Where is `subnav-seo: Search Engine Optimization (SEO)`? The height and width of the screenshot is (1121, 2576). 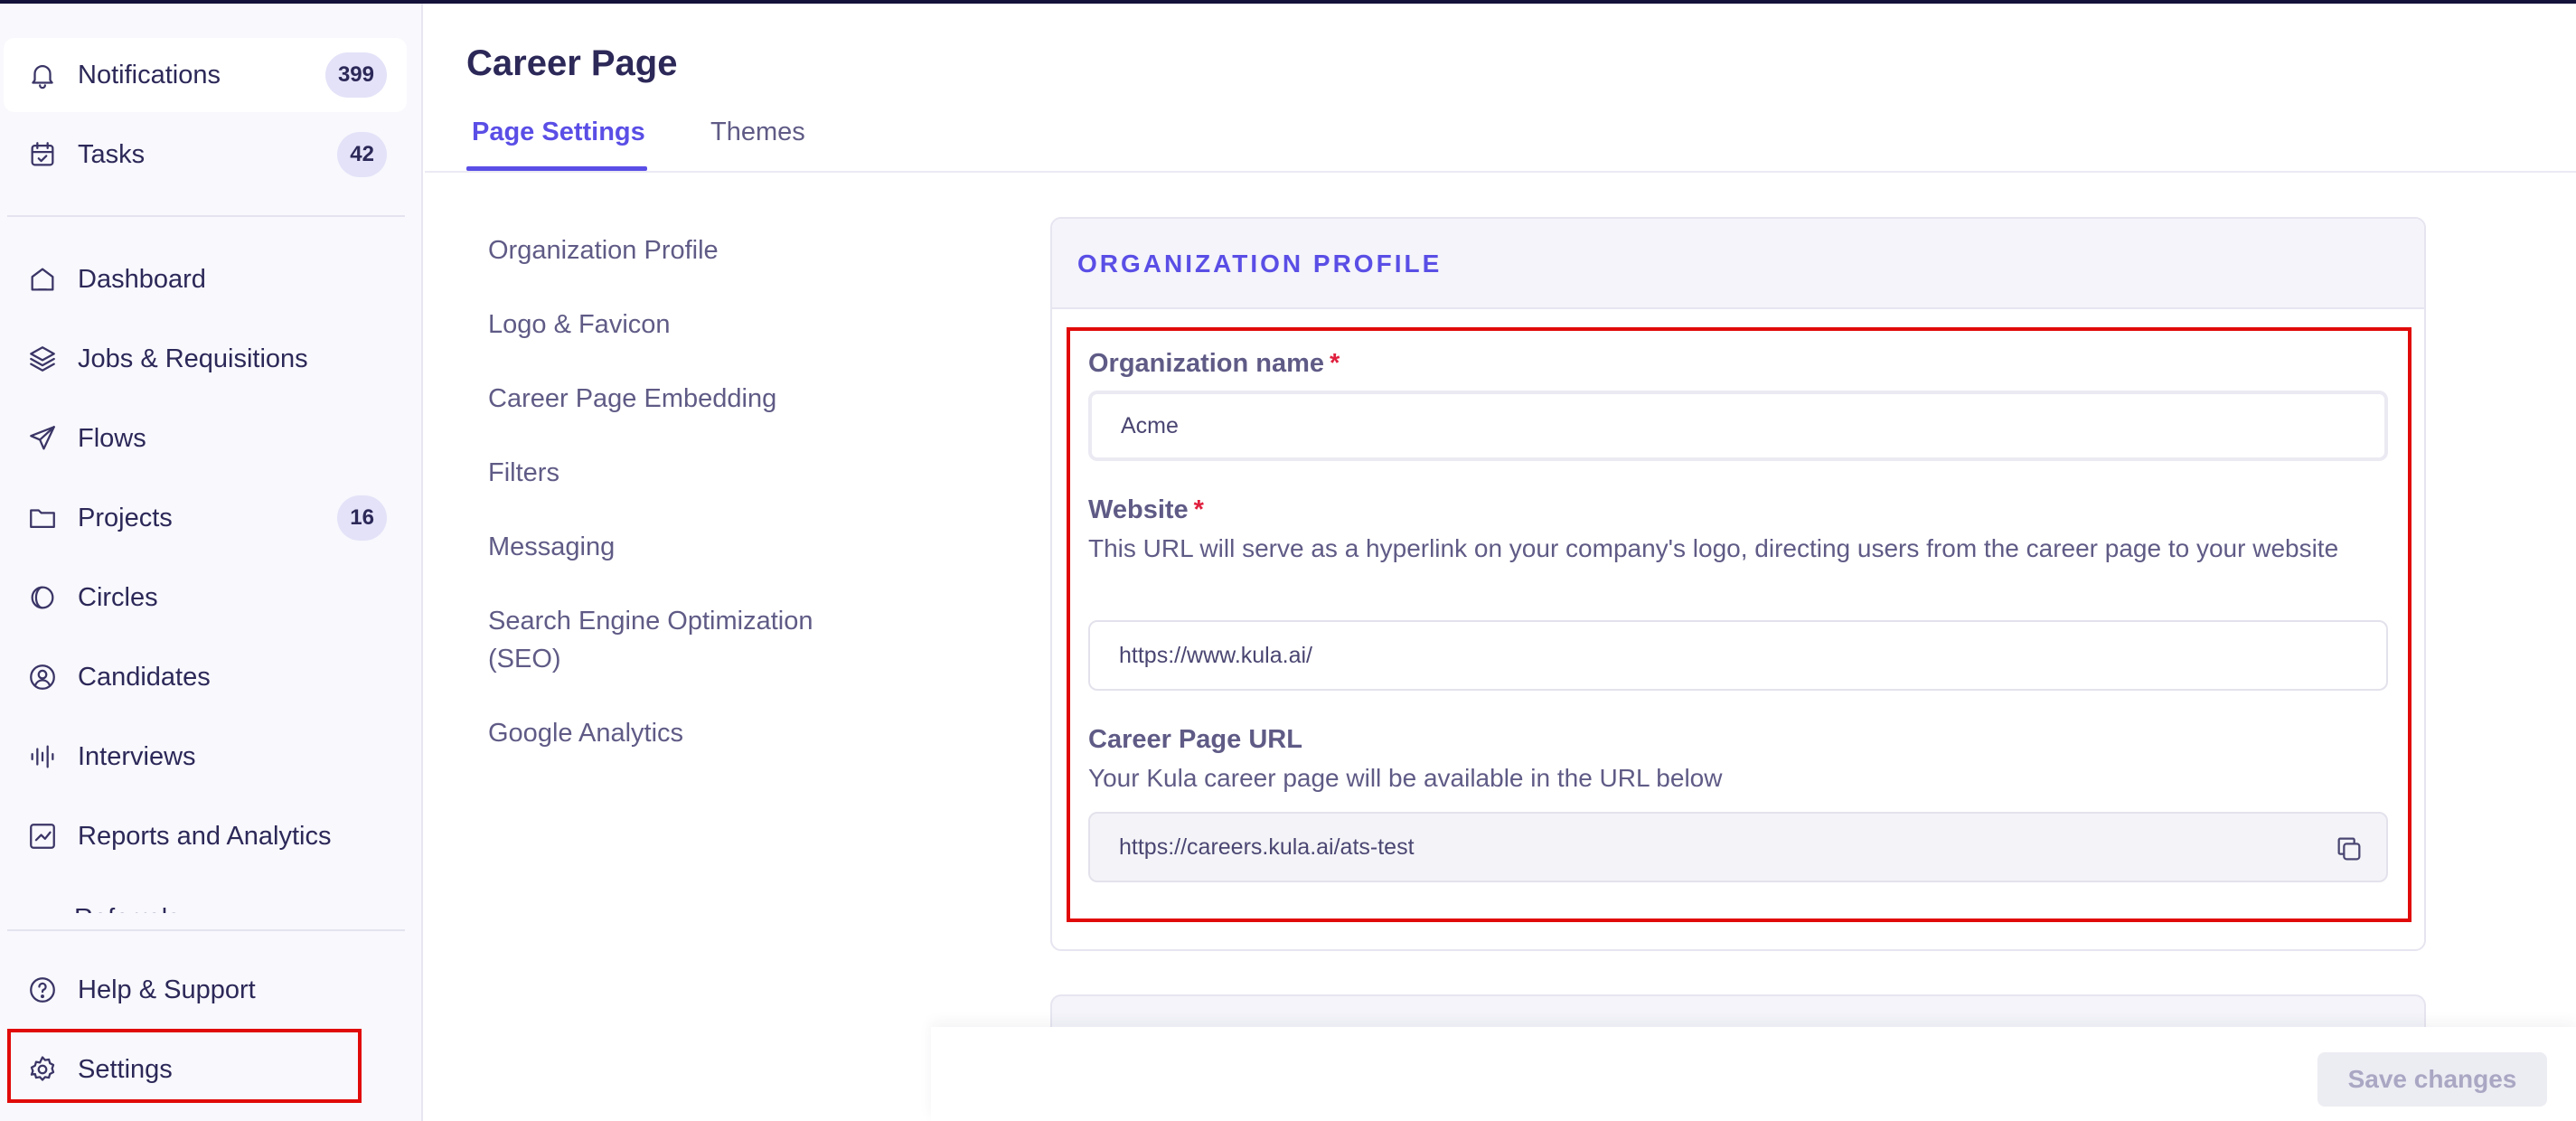 subnav-seo: Search Engine Optimization (SEO) is located at coordinates (683, 640).